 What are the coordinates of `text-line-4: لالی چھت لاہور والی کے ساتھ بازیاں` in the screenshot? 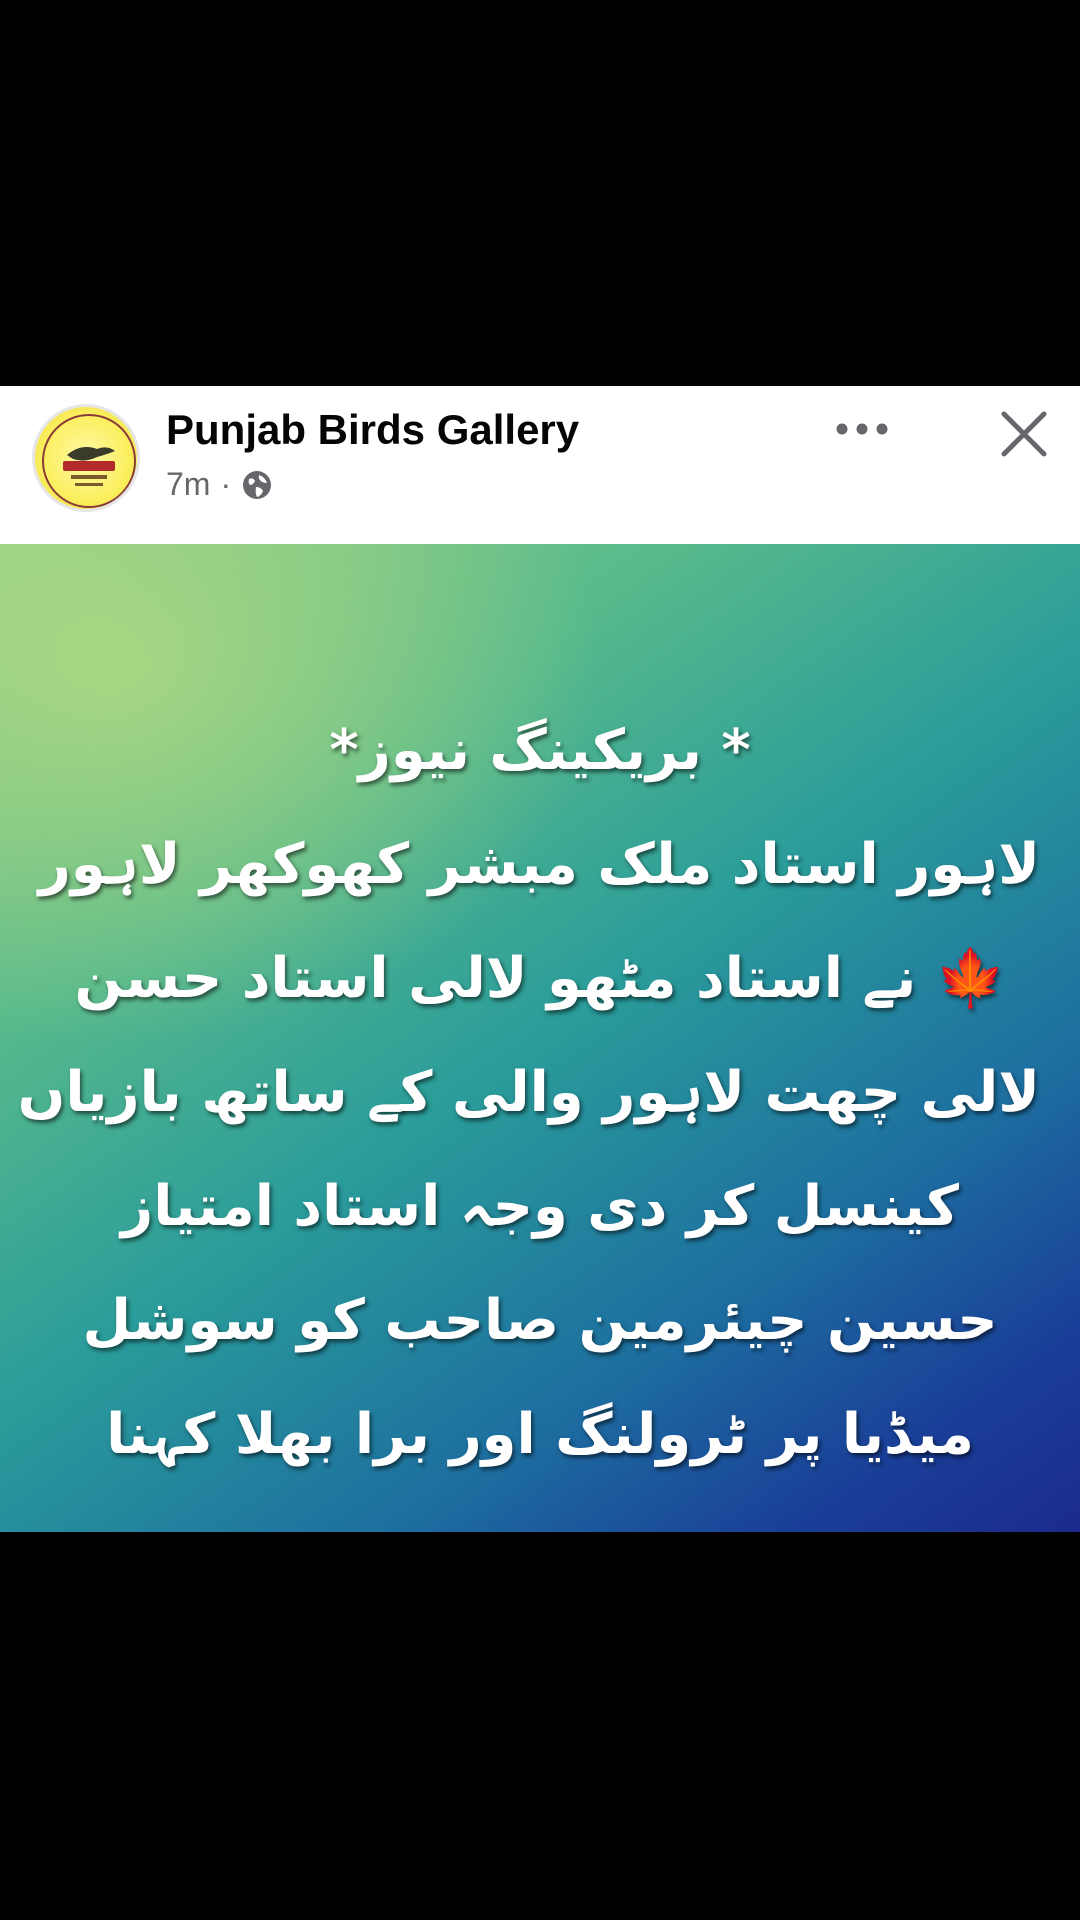 It's located at (528, 1092).